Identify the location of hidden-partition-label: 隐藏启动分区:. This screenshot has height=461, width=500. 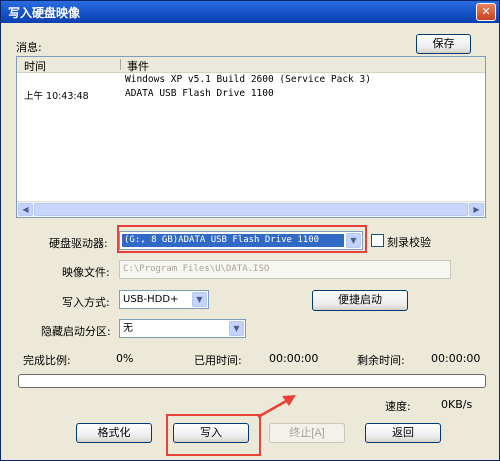
(76, 331).